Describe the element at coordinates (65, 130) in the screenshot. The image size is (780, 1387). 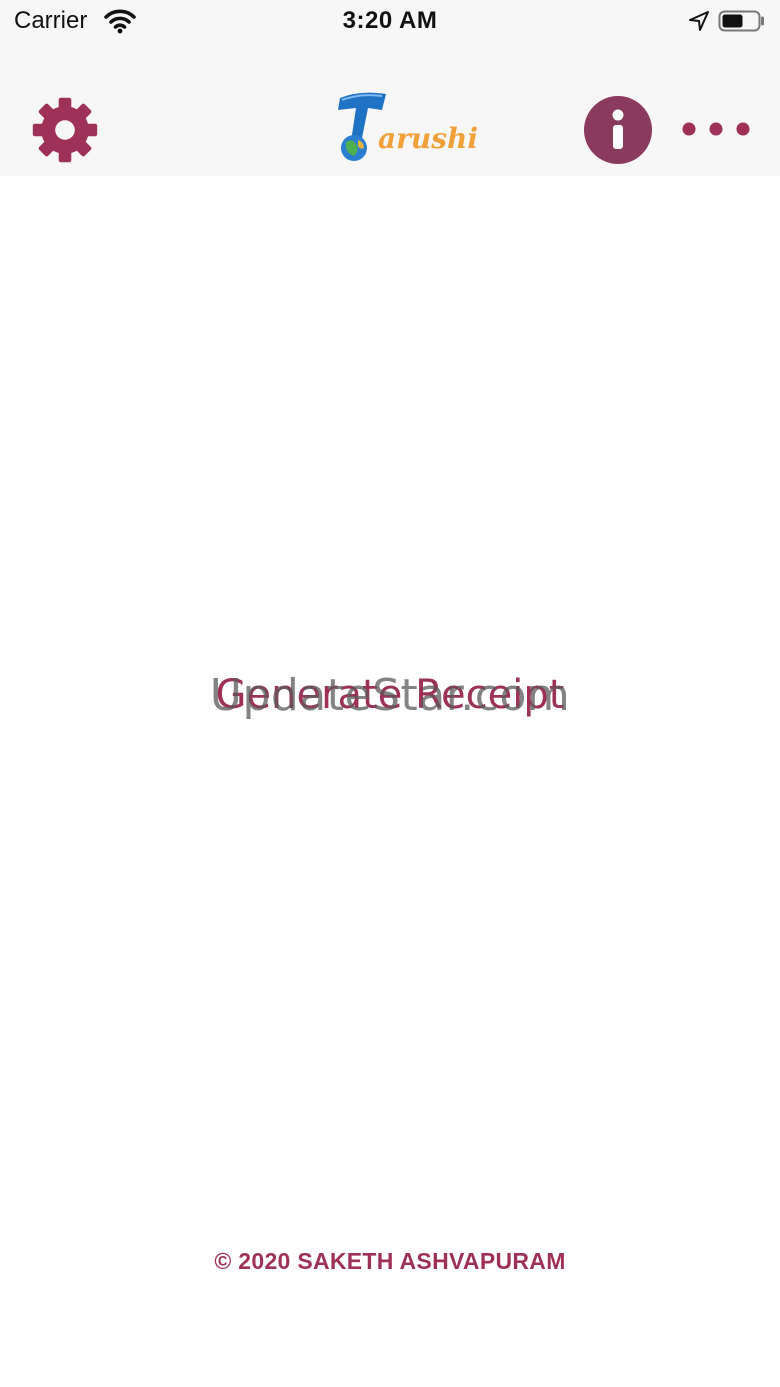
I see `gear-icon` at that location.